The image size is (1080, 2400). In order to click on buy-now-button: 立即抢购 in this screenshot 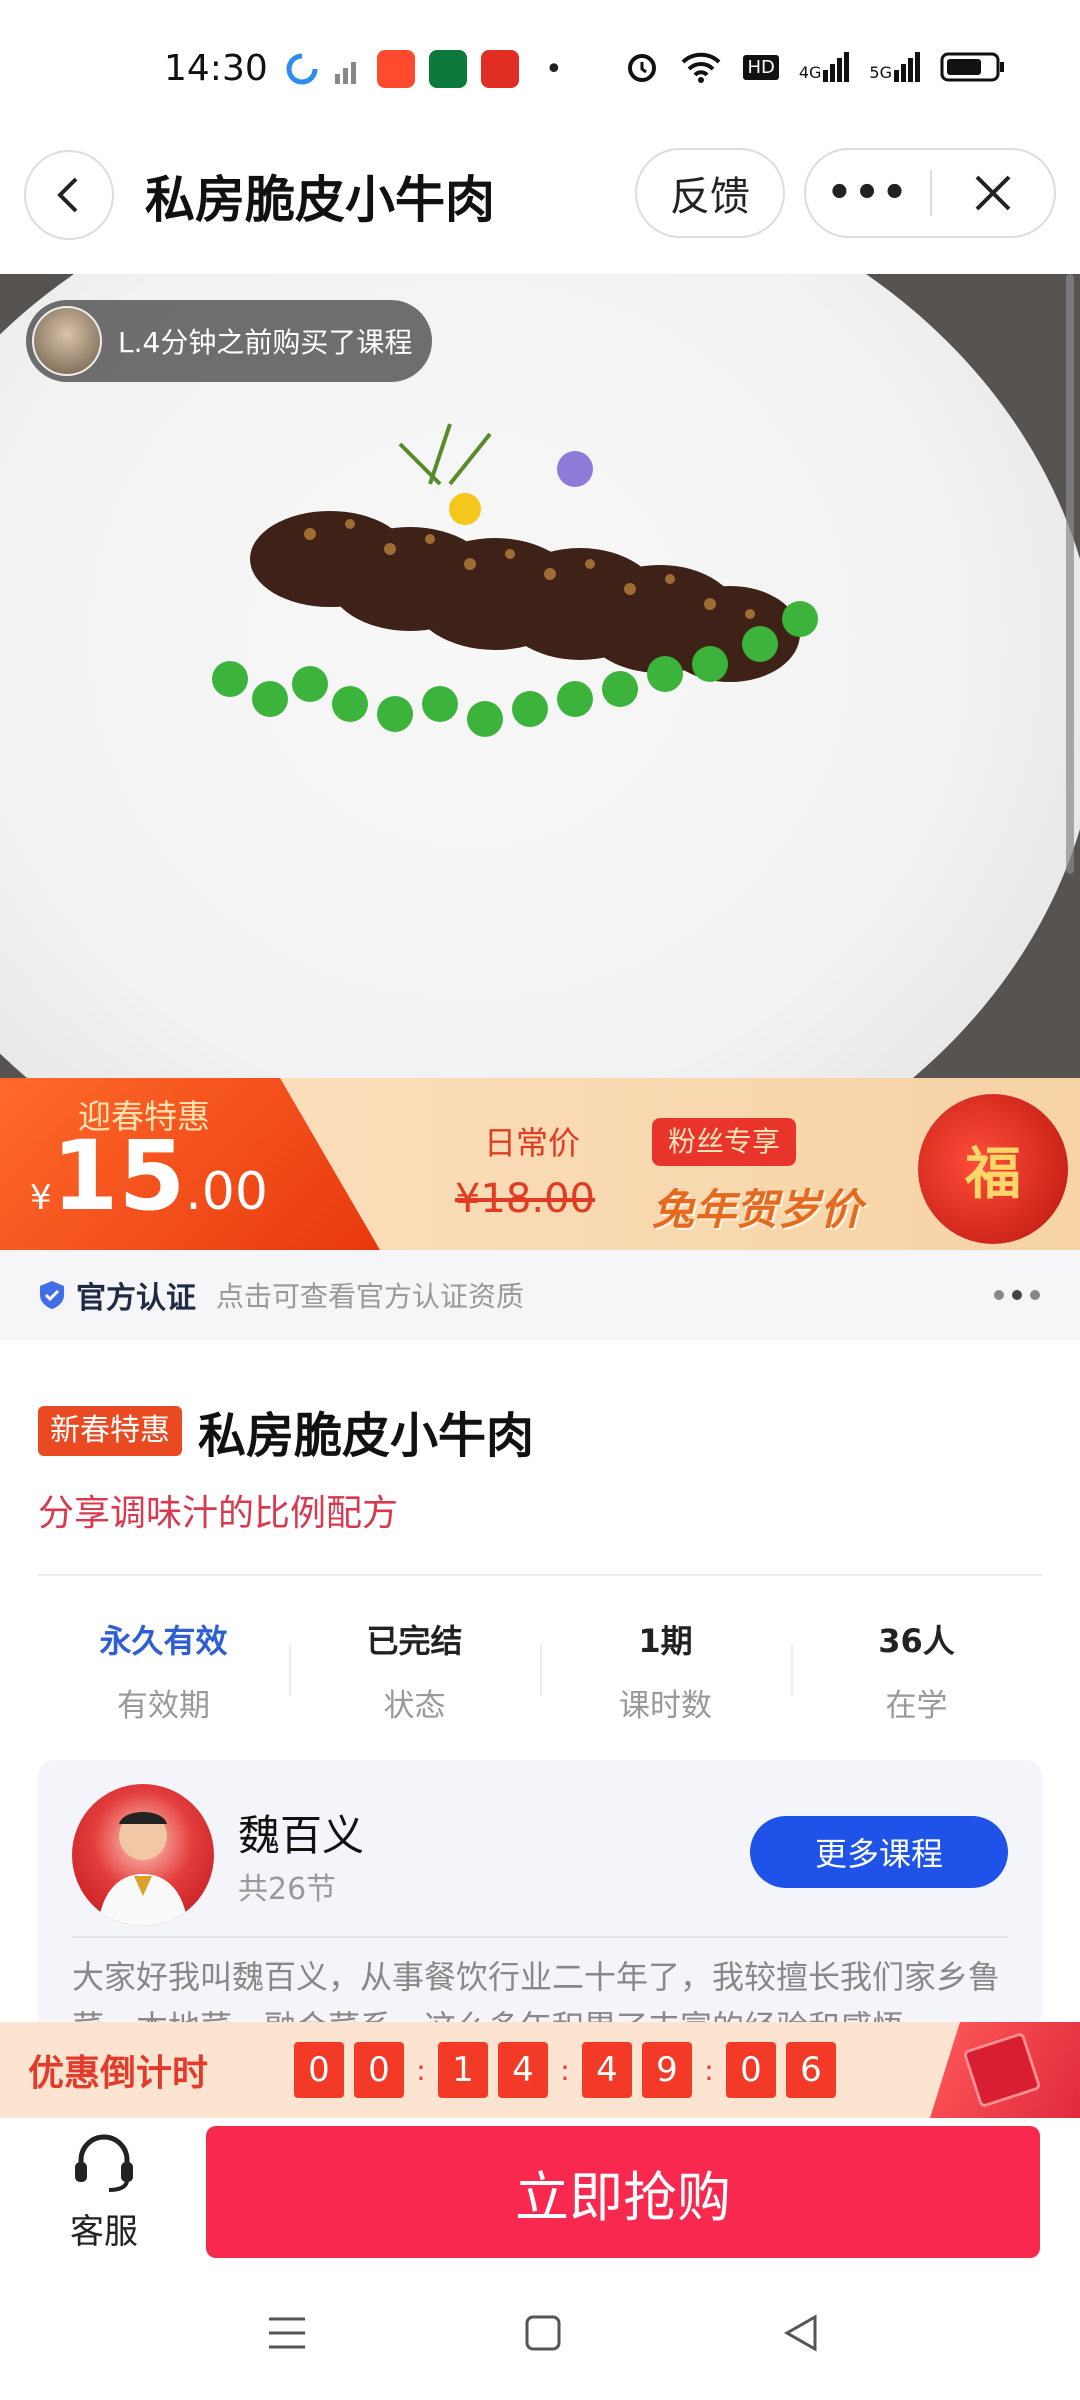, I will do `click(623, 2192)`.